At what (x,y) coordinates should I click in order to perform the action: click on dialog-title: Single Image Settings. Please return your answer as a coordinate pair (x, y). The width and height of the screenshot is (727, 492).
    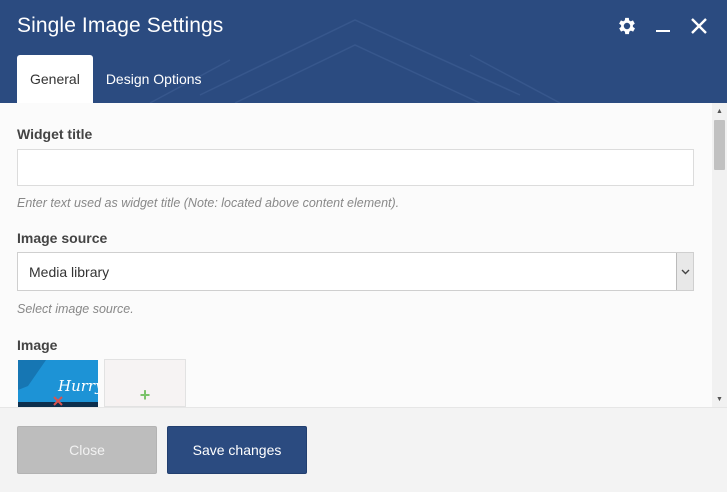
    Looking at the image, I should click on (120, 25).